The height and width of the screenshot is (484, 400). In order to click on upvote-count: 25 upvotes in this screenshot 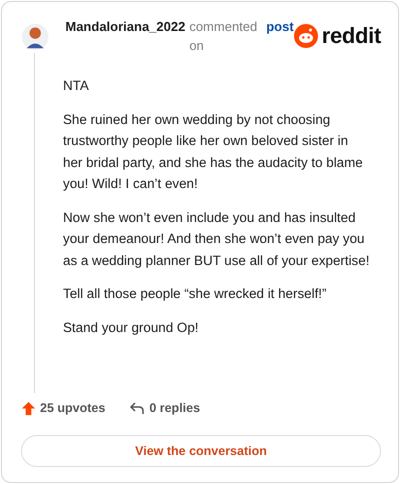, I will do `click(73, 408)`.